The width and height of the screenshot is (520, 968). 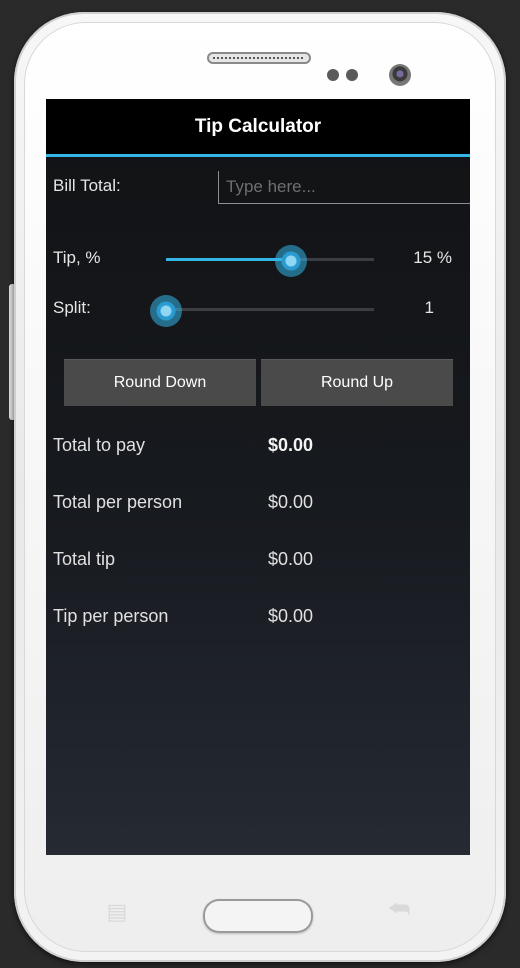 What do you see at coordinates (99, 445) in the screenshot?
I see `result-label-total-to-pay: Total to pay` at bounding box center [99, 445].